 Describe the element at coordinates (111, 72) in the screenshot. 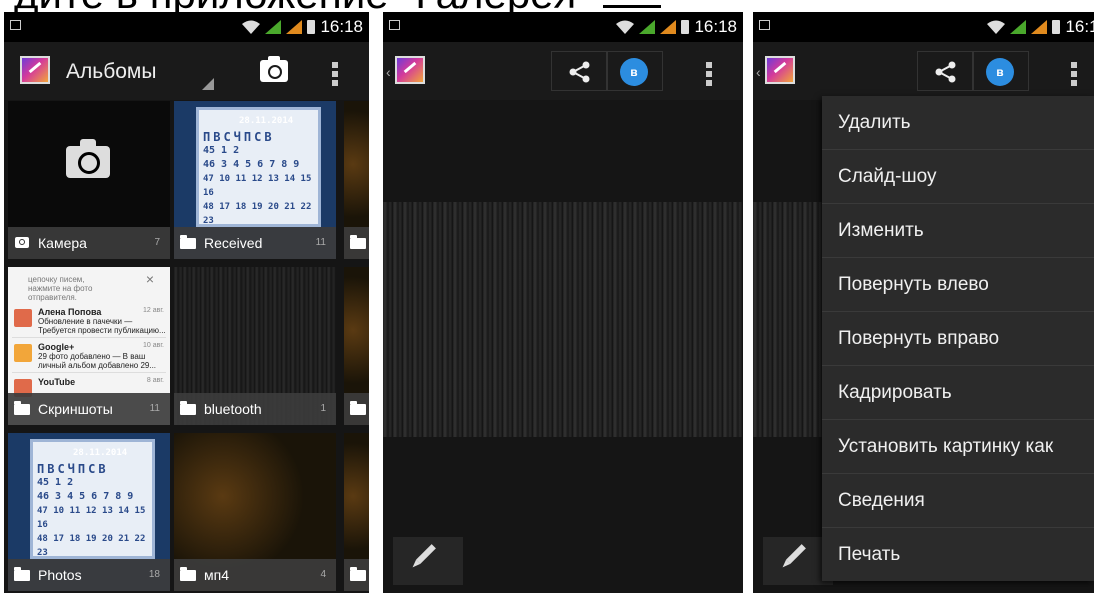

I see `album-view-spinner: Альбомы` at that location.